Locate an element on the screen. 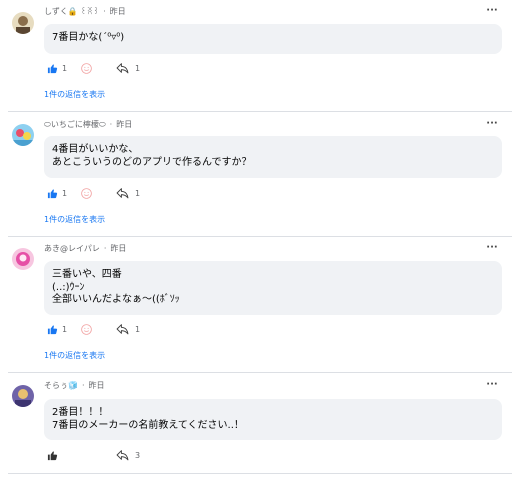 Image resolution: width=512 pixels, height=478 pixels. comment-text-line: あとこういうのどのアプリで作るんですか？ is located at coordinates (152, 162).